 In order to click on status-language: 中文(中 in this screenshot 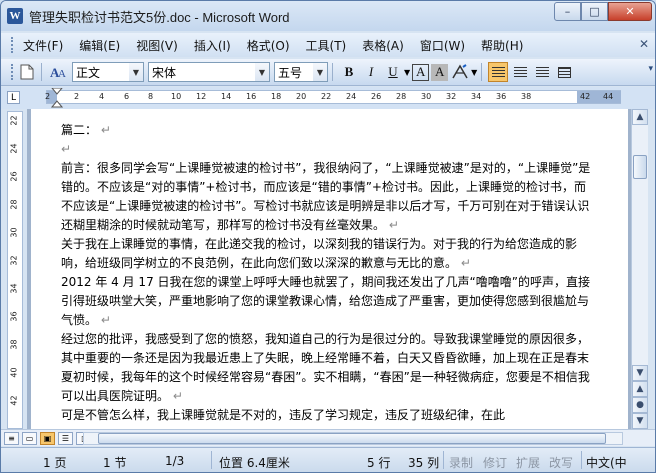, I will do `click(606, 463)`.